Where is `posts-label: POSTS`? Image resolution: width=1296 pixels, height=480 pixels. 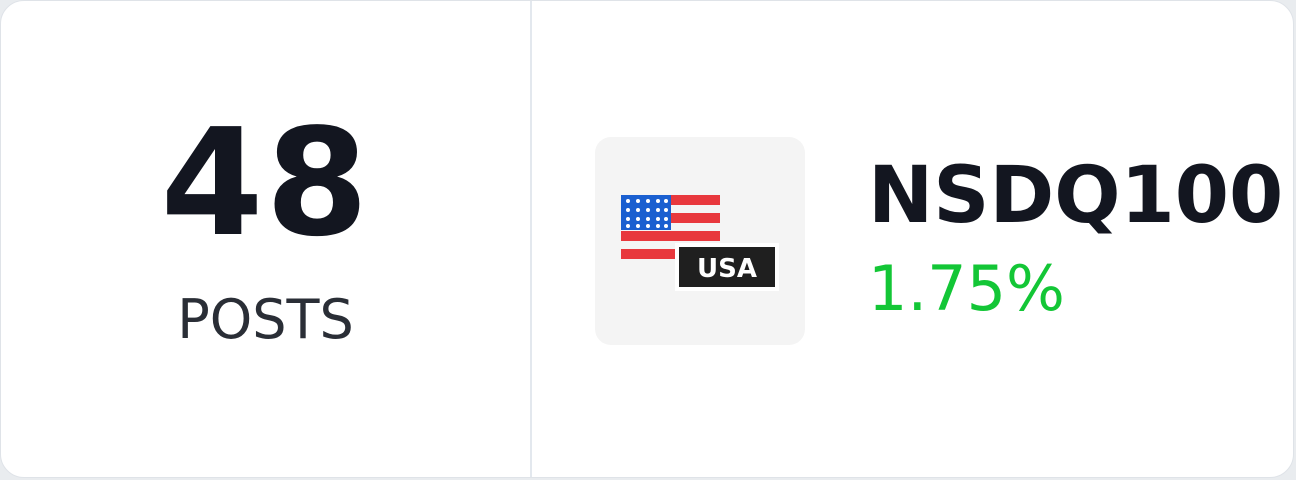 posts-label: POSTS is located at coordinates (265, 319).